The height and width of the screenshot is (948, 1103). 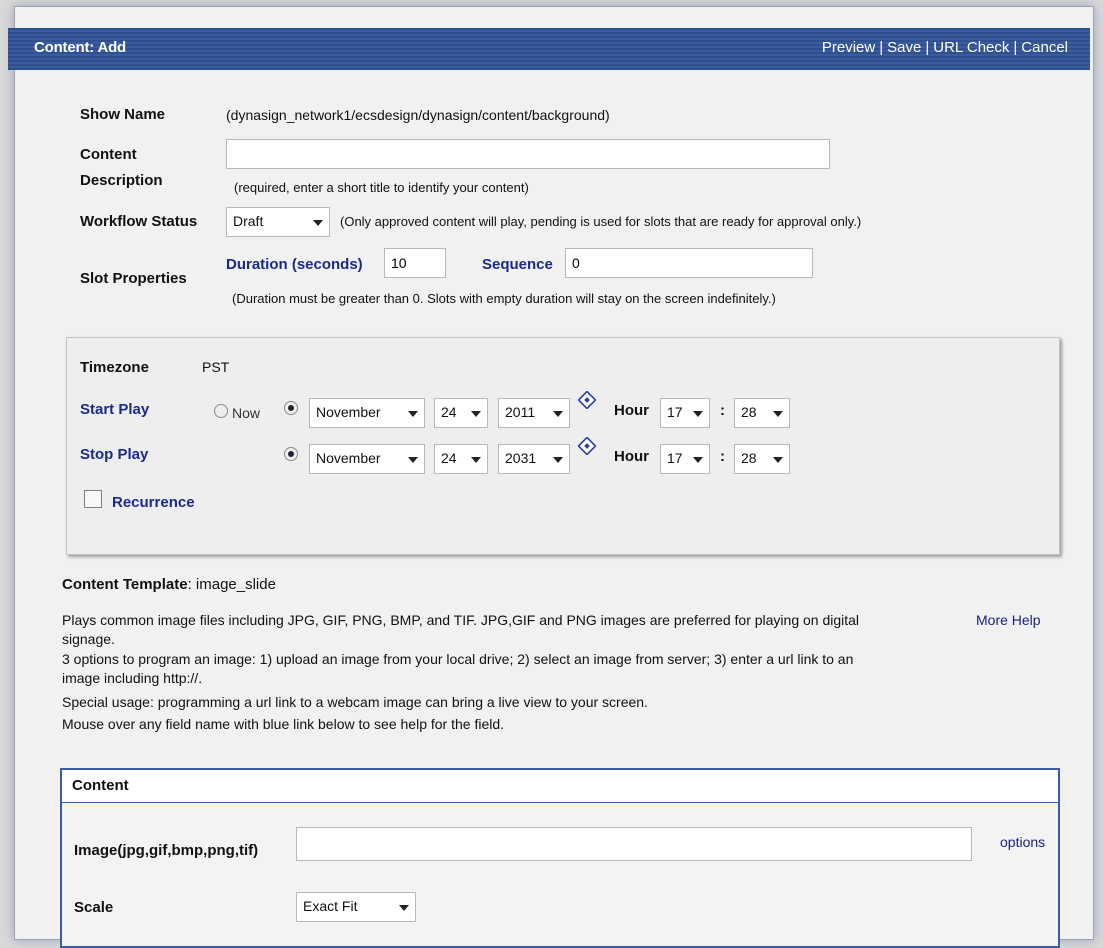 What do you see at coordinates (634, 844) in the screenshot?
I see `image-input` at bounding box center [634, 844].